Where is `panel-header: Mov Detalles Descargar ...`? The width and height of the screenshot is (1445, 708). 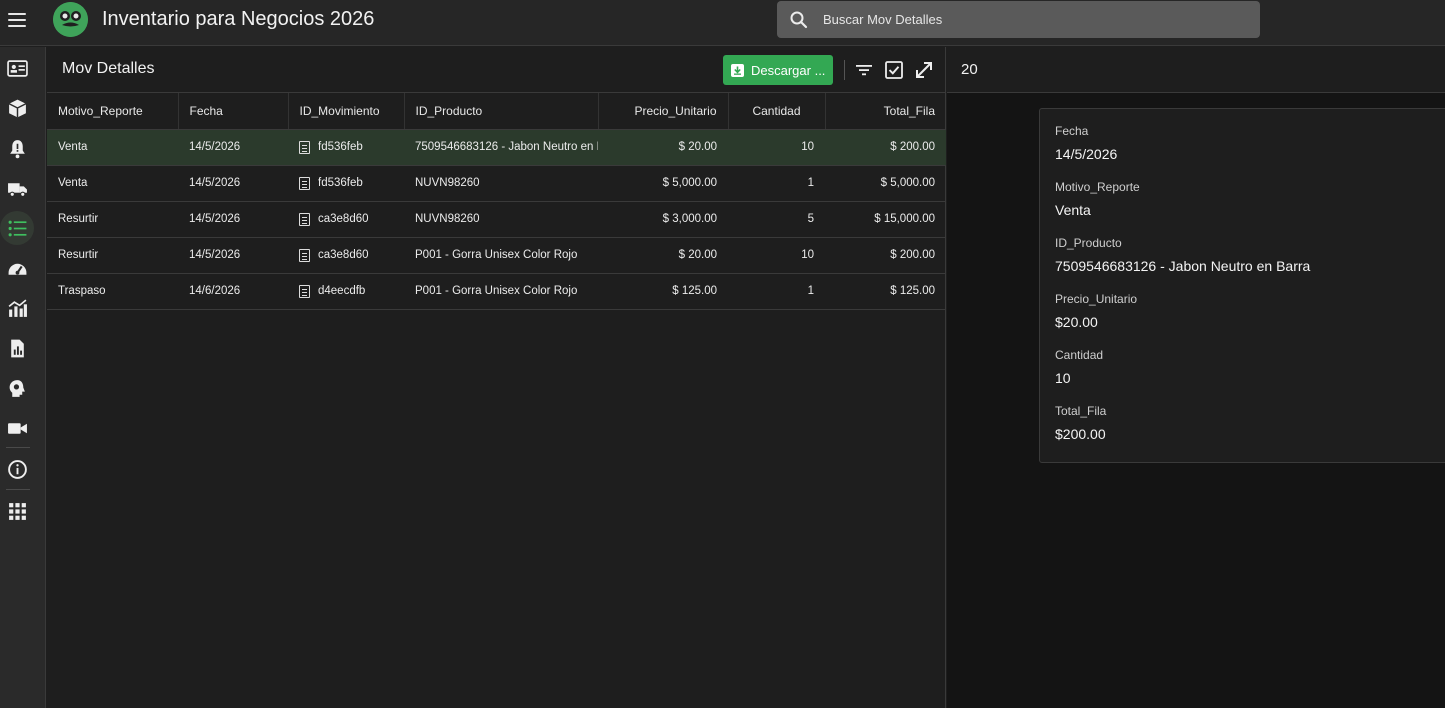
panel-header: Mov Detalles Descargar ... is located at coordinates (496, 70).